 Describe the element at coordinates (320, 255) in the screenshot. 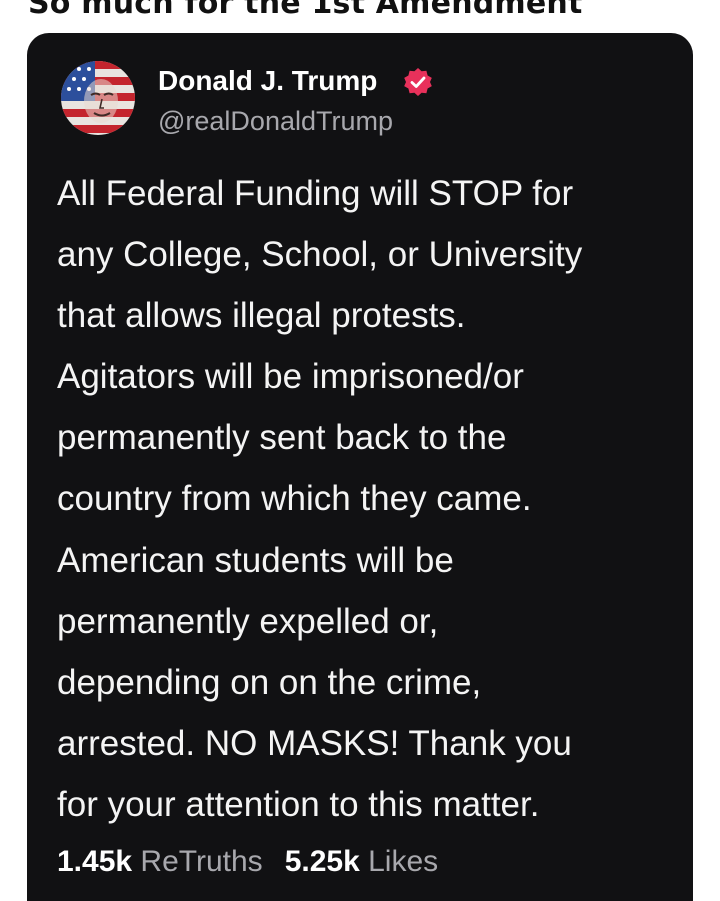

I see `post-text-line: any College, School, or University` at that location.